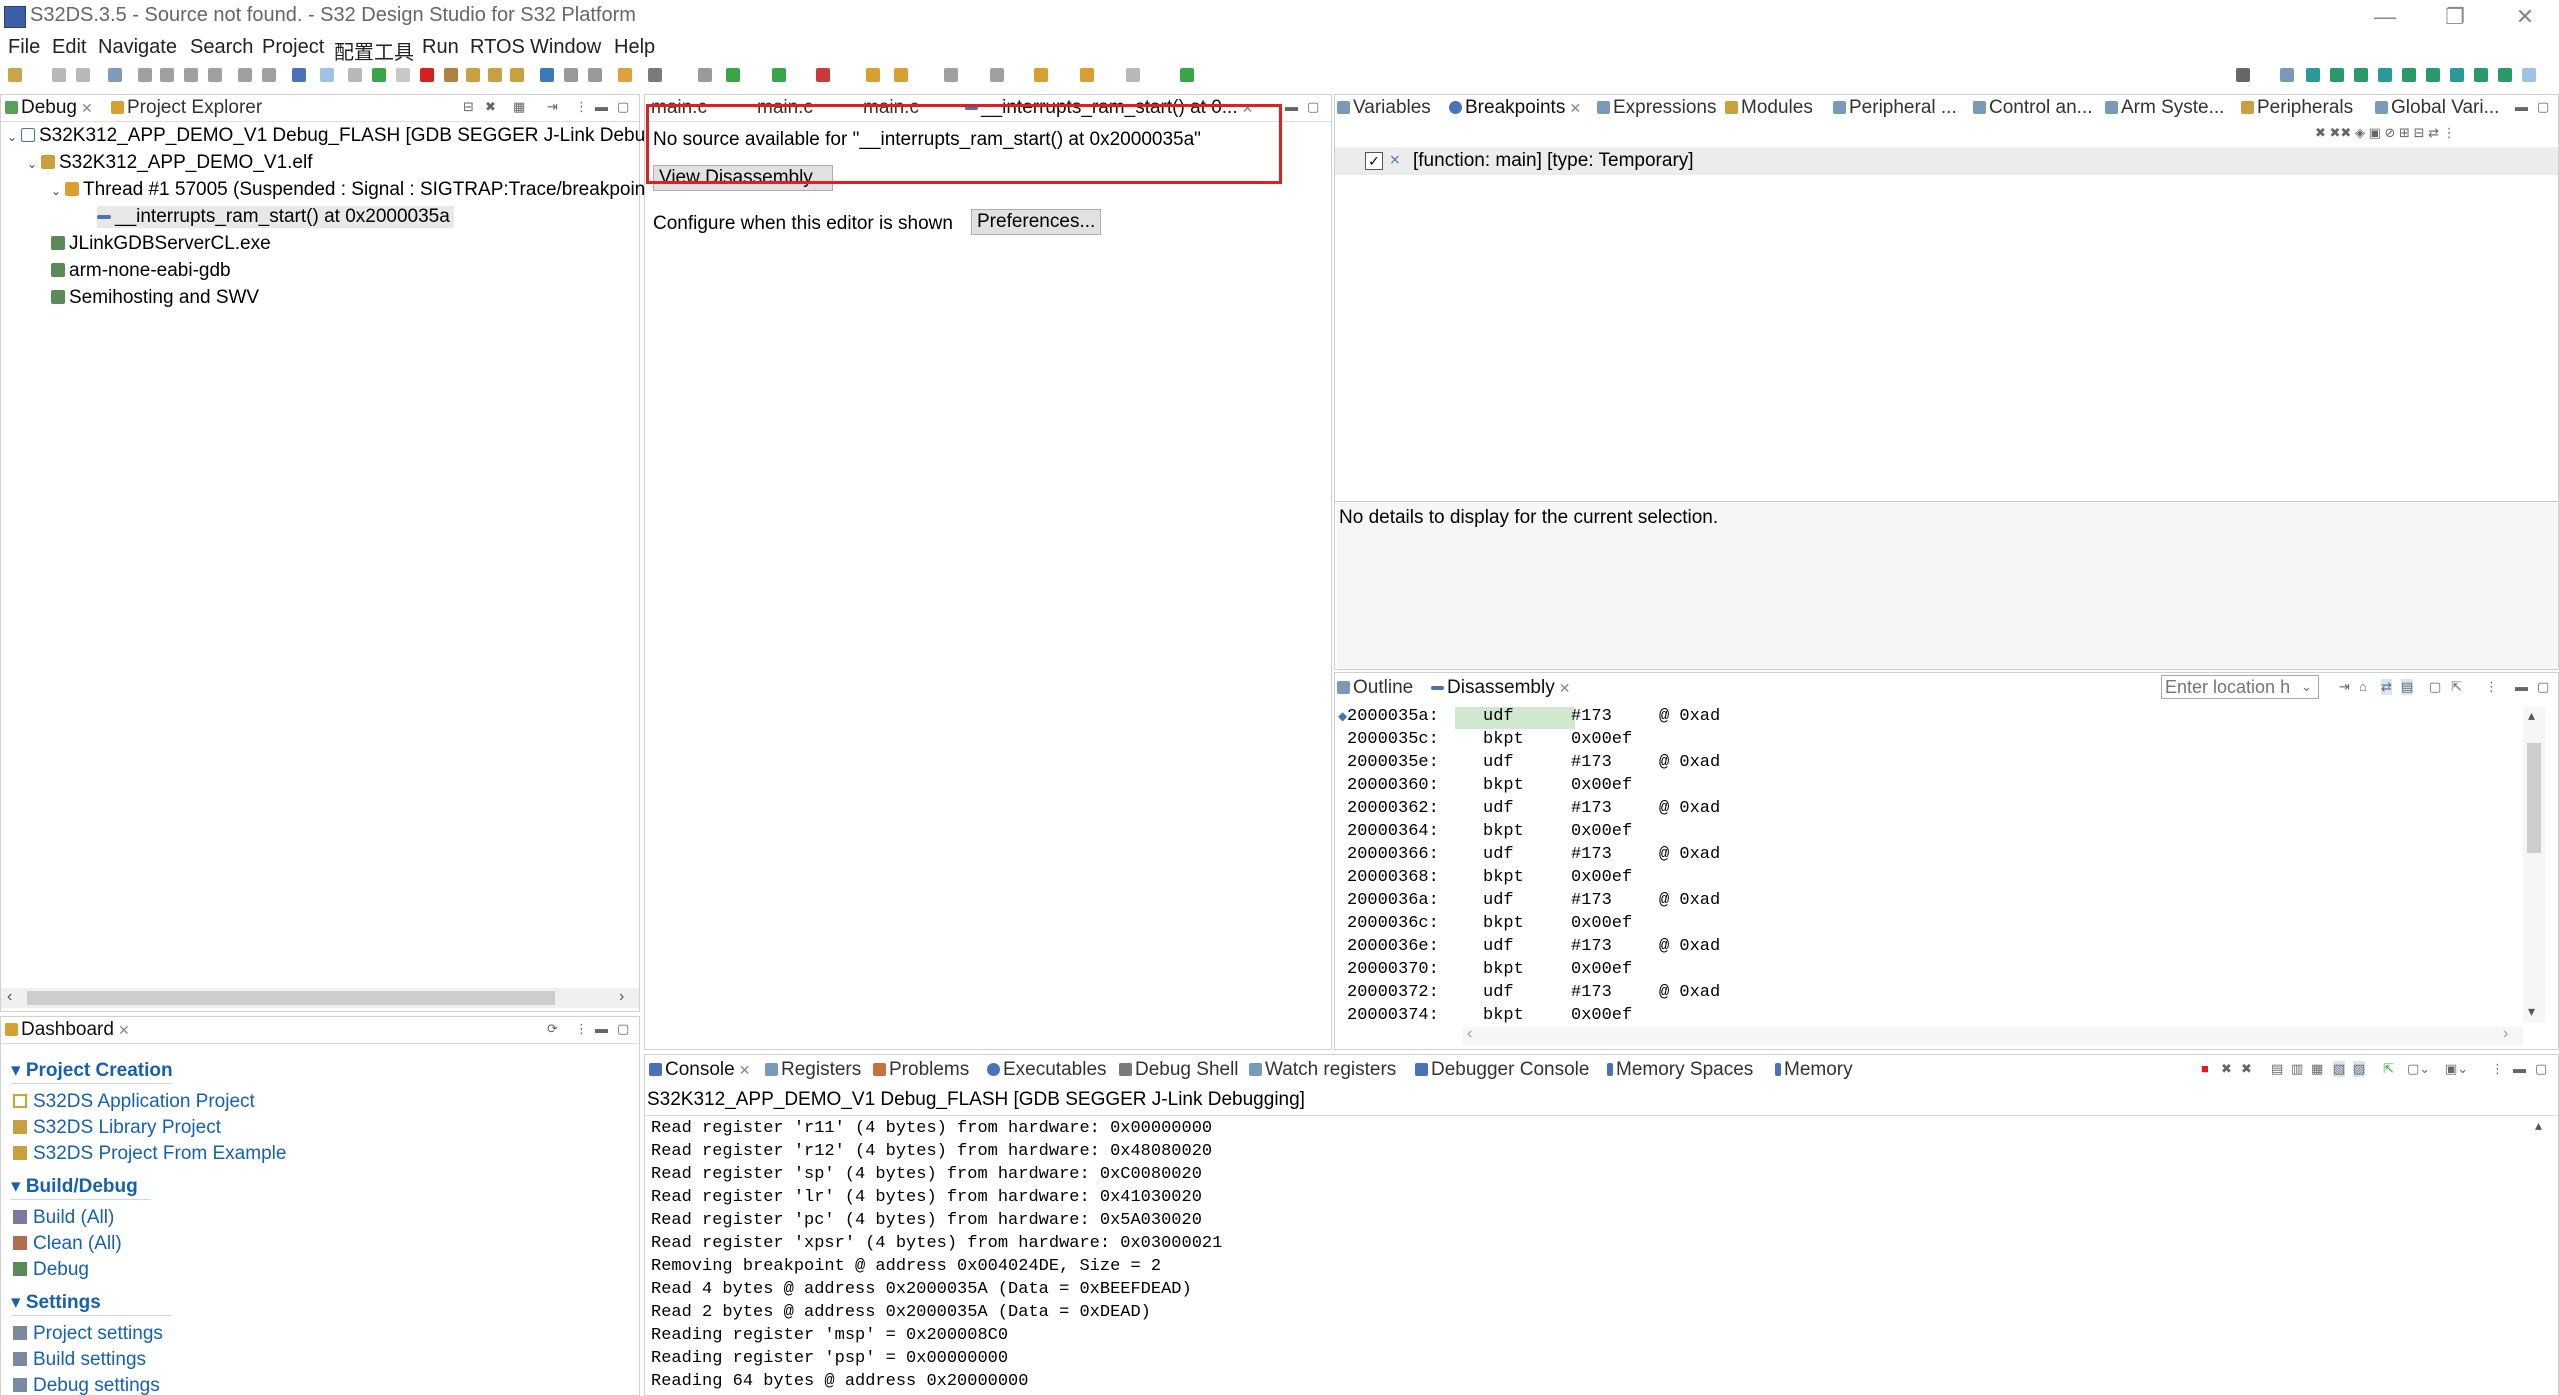  What do you see at coordinates (2361, 75) in the screenshot?
I see `perspective-3-icon` at bounding box center [2361, 75].